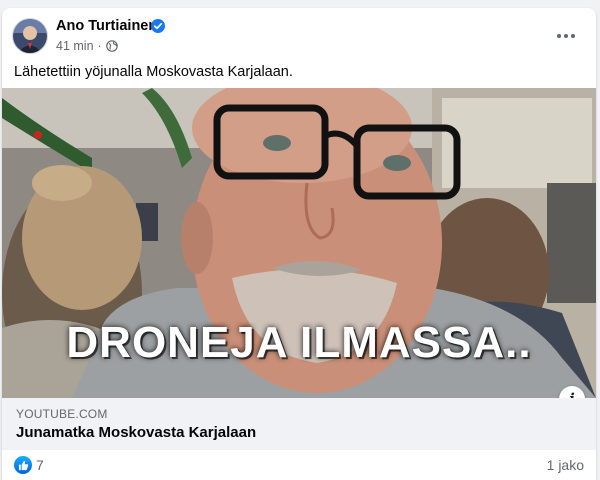  What do you see at coordinates (559, 36) in the screenshot?
I see `more-icon` at bounding box center [559, 36].